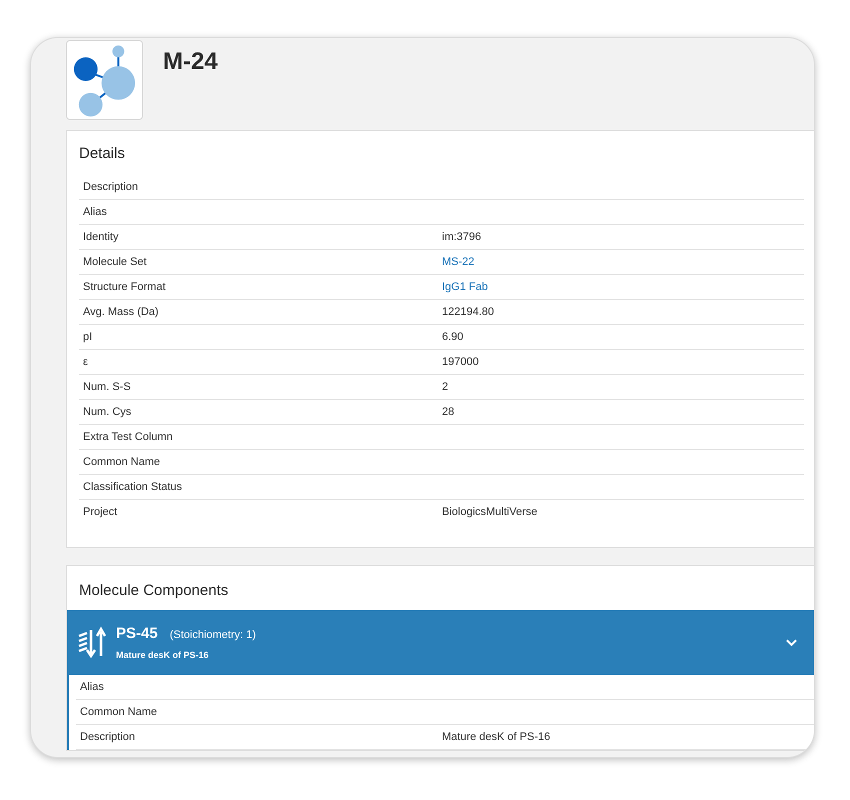  I want to click on molecule-title: M-24, so click(190, 62).